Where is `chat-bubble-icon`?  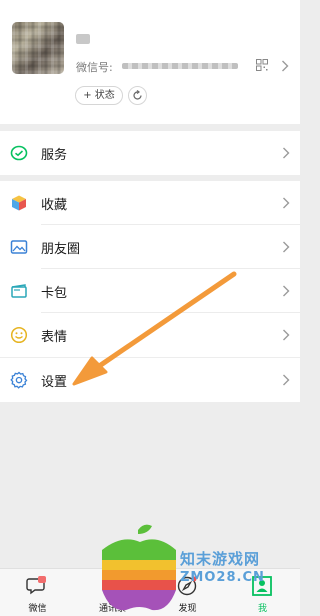 chat-bubble-icon is located at coordinates (36, 585).